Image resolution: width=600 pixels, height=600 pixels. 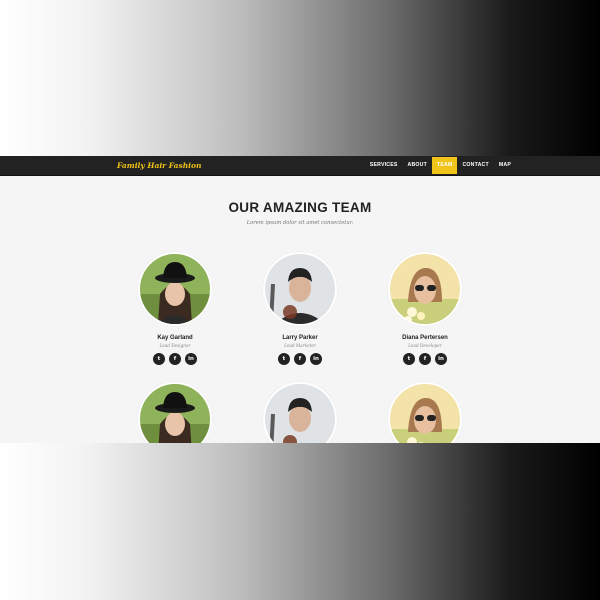 What do you see at coordinates (300, 207) in the screenshot?
I see `section-title: OUR AMAZING TEAM` at bounding box center [300, 207].